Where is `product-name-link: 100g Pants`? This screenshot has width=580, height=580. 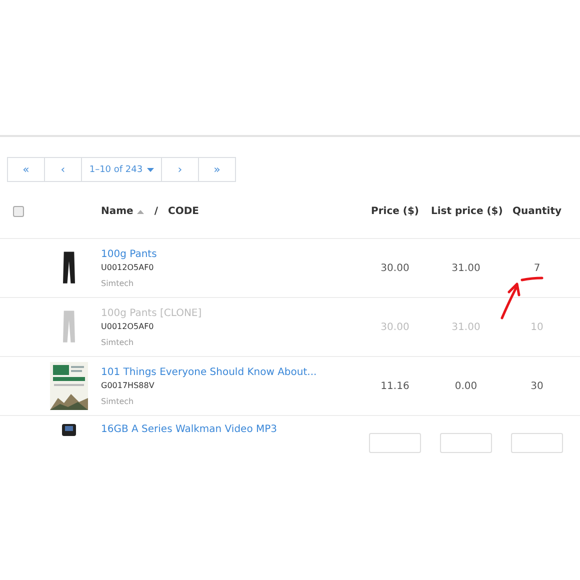 product-name-link: 100g Pants is located at coordinates (230, 254).